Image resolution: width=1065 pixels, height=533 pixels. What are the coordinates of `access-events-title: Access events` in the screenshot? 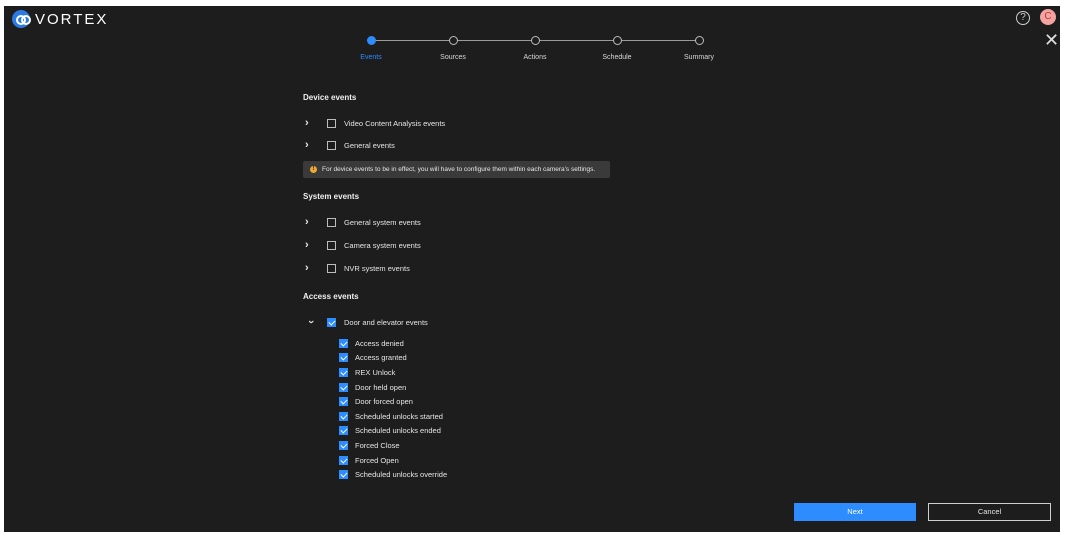 It's located at (331, 296).